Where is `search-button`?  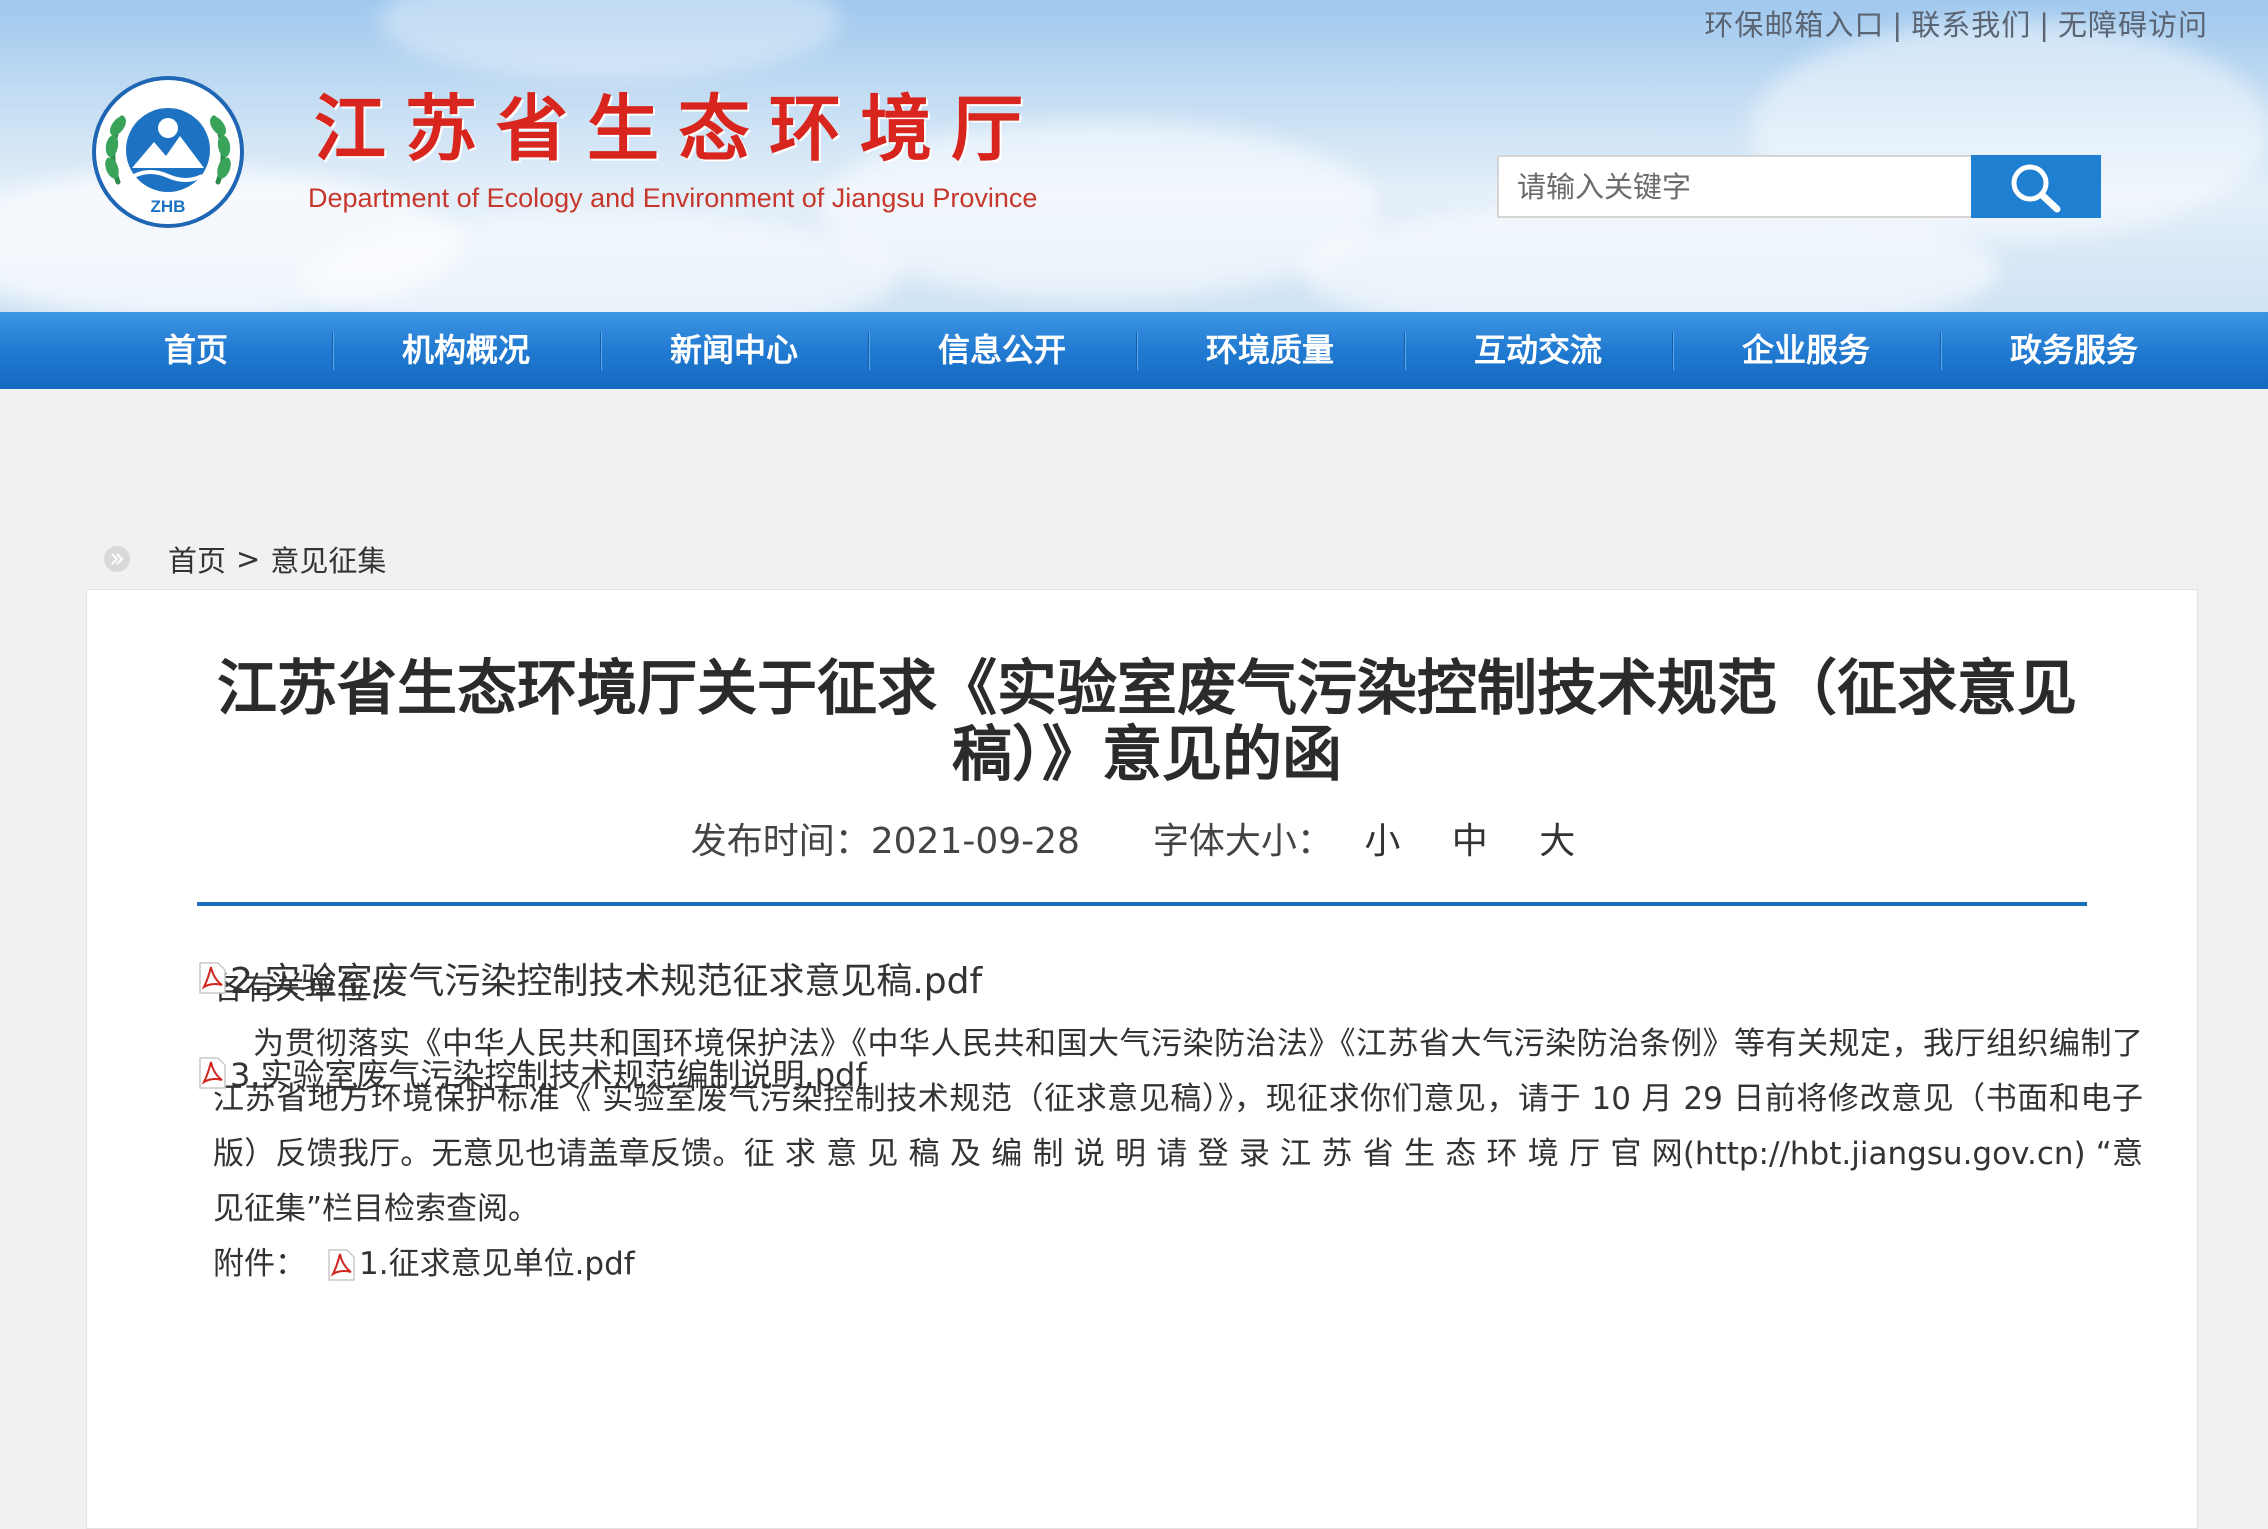
search-button is located at coordinates (2036, 186).